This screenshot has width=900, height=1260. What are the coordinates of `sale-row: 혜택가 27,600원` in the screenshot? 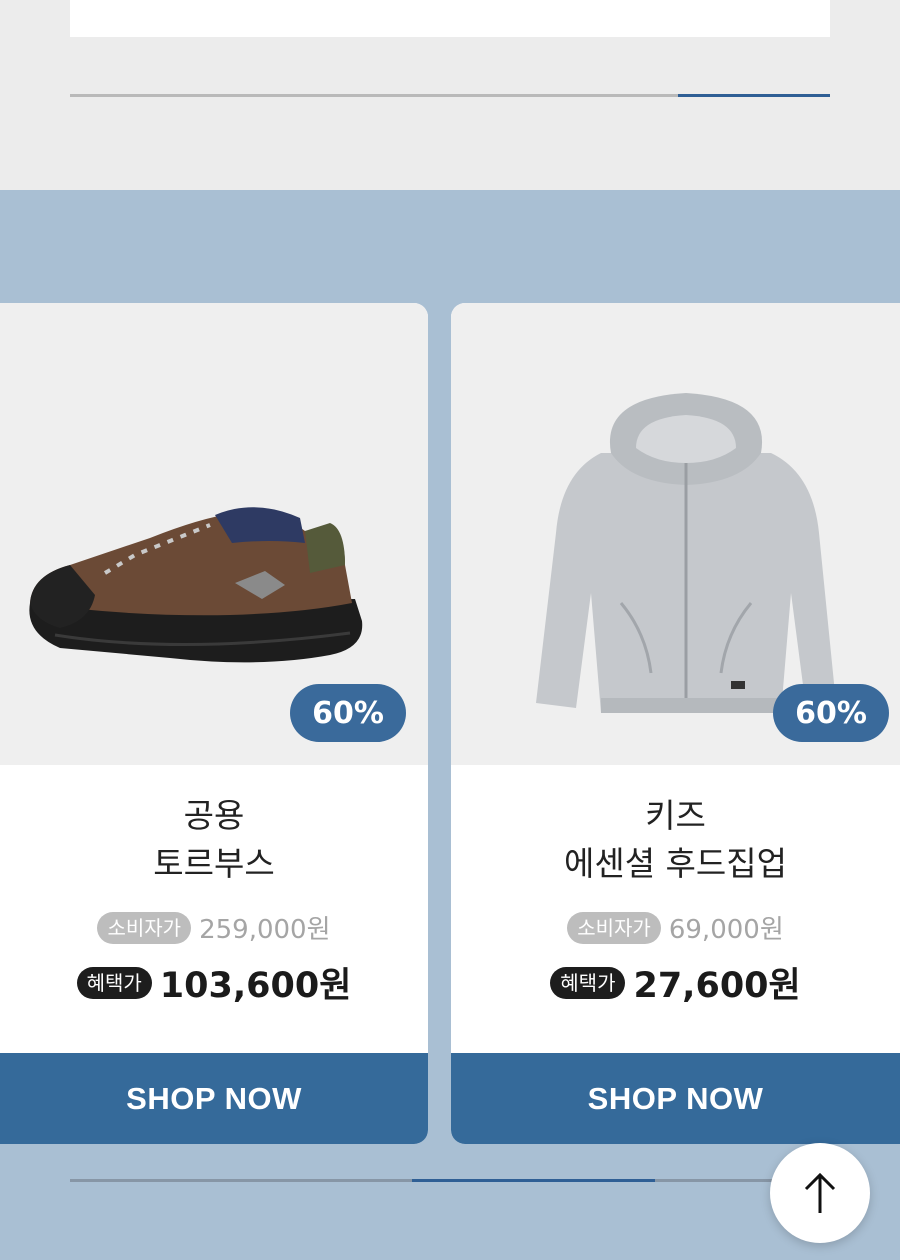 It's located at (675, 982).